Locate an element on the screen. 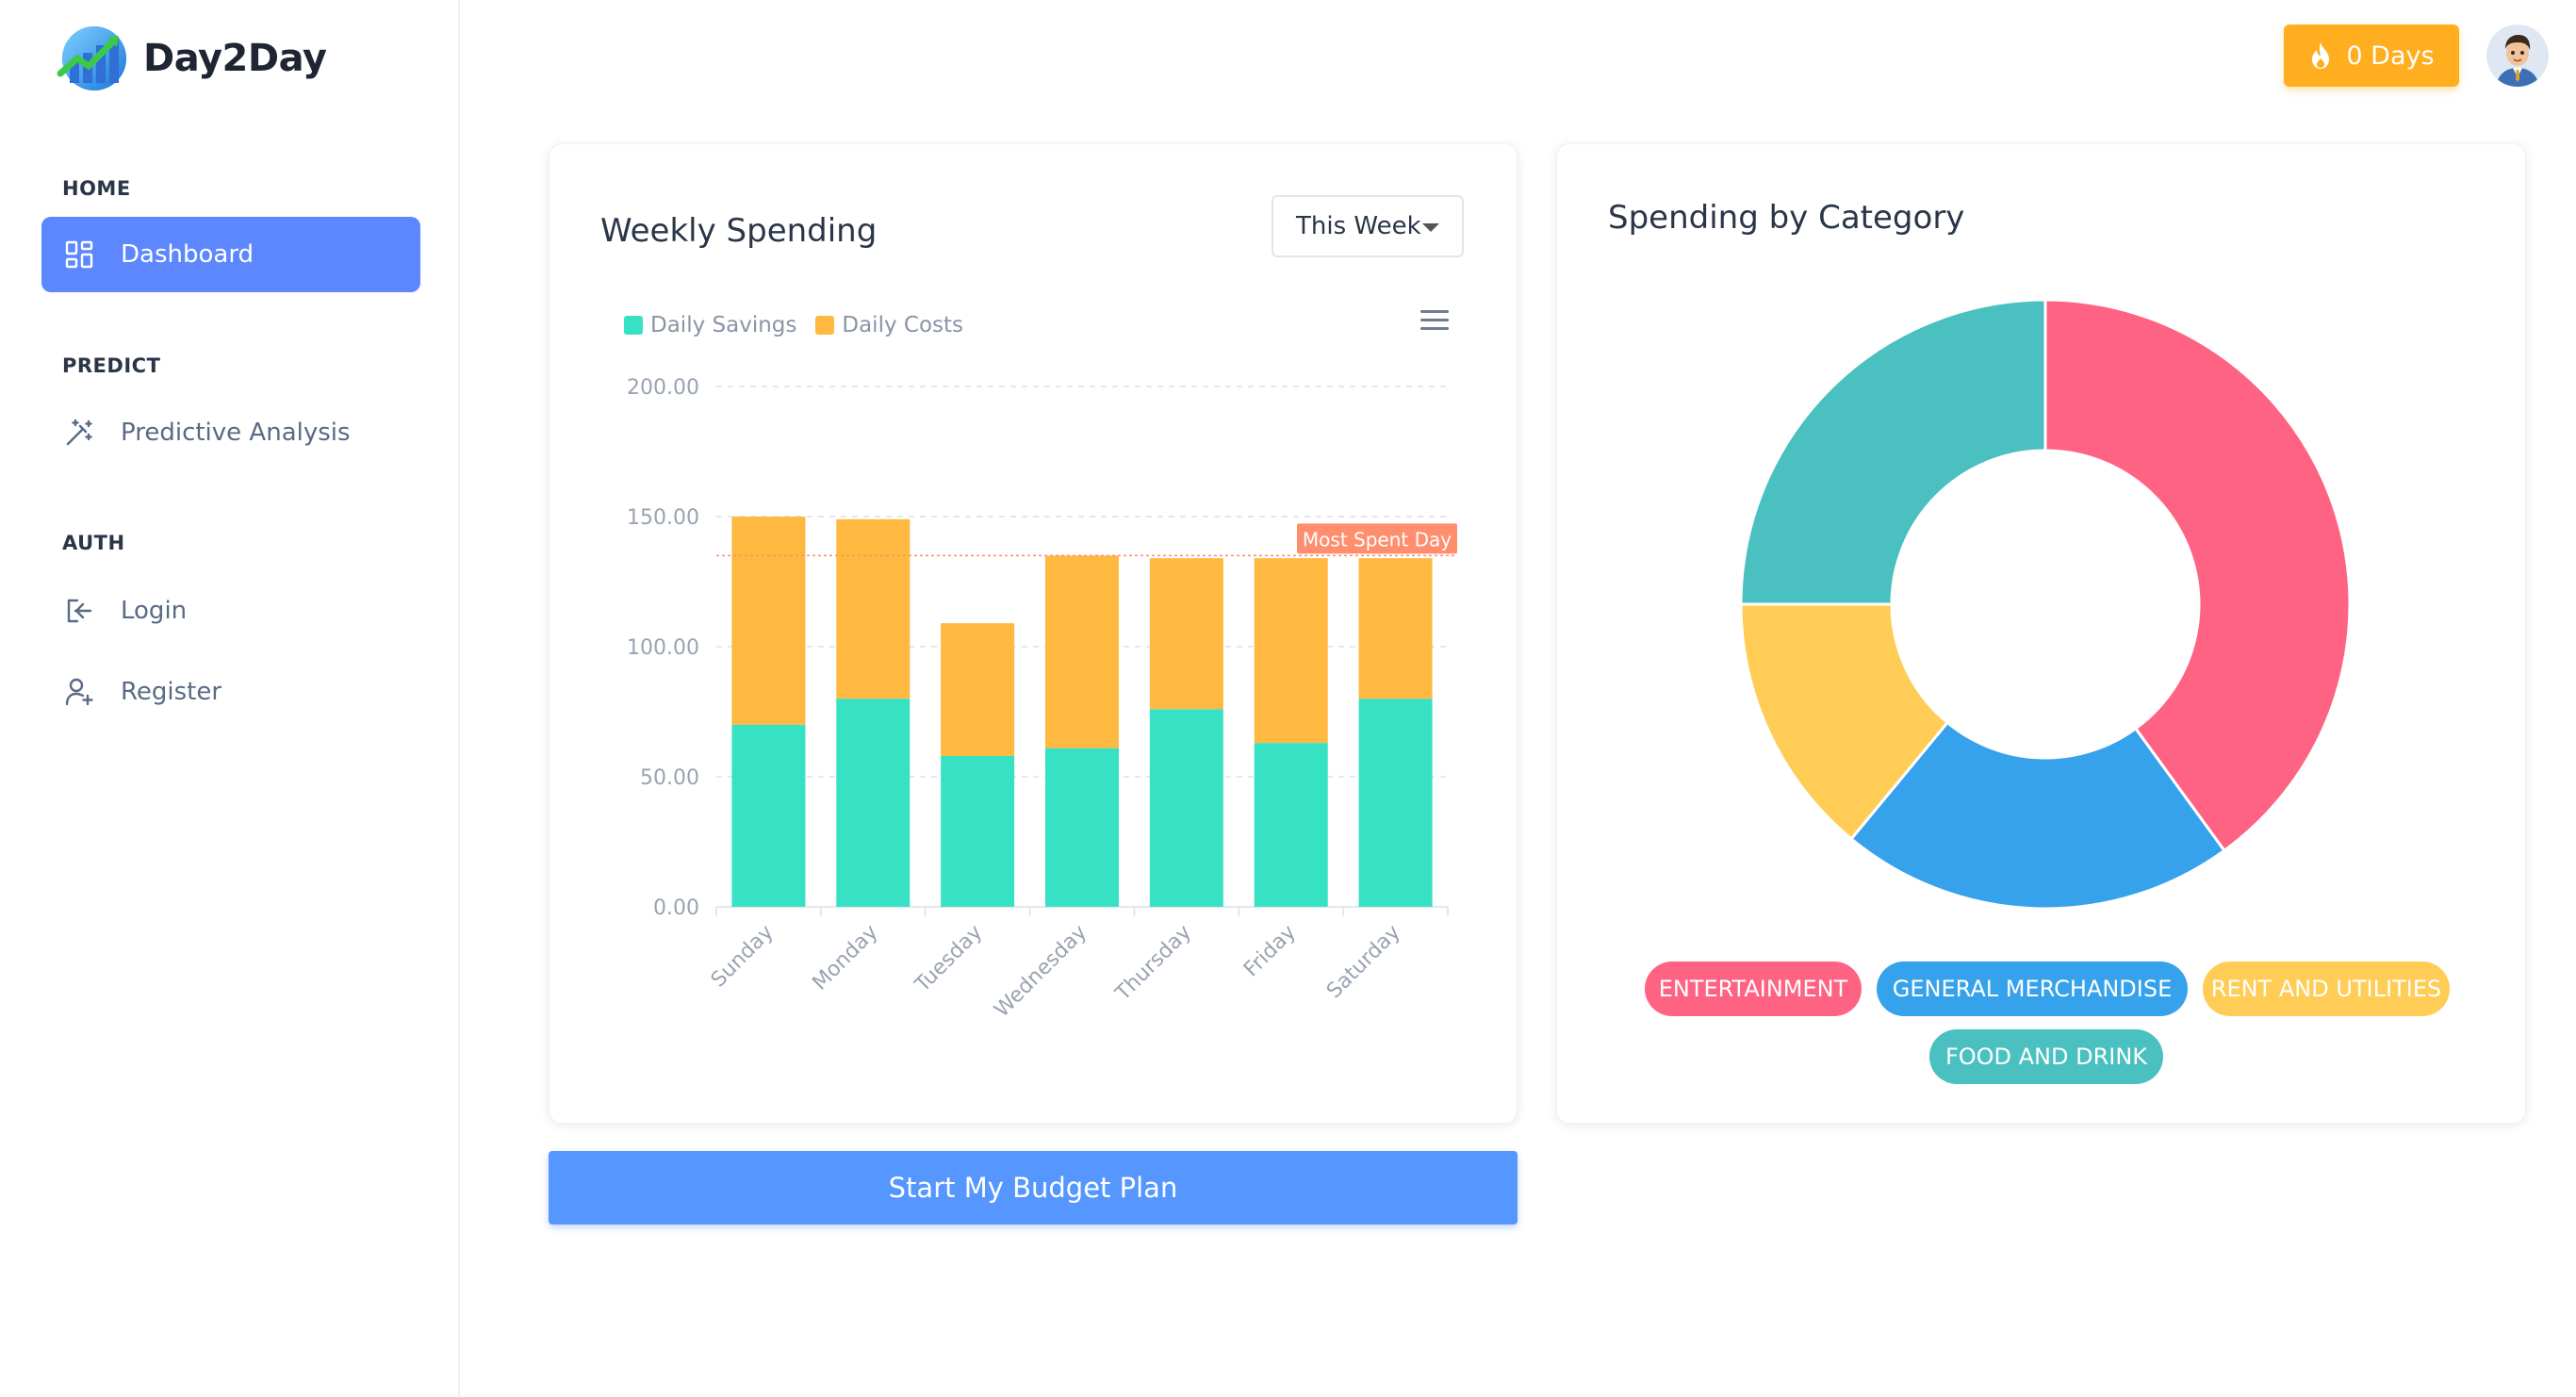 The image size is (2576, 1397). most-spent-label: Most Spent Day is located at coordinates (1377, 539).